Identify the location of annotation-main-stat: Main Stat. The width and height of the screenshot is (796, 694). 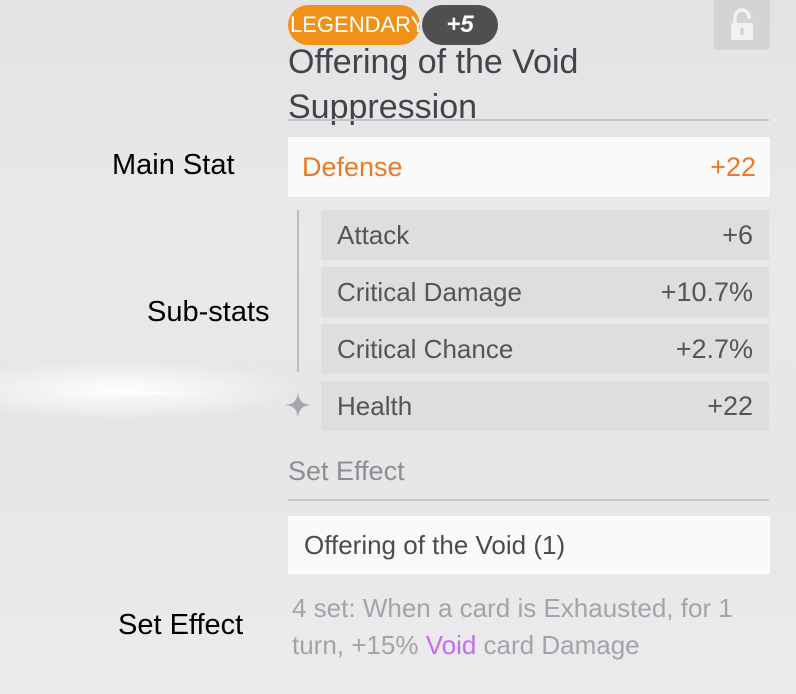
(173, 165).